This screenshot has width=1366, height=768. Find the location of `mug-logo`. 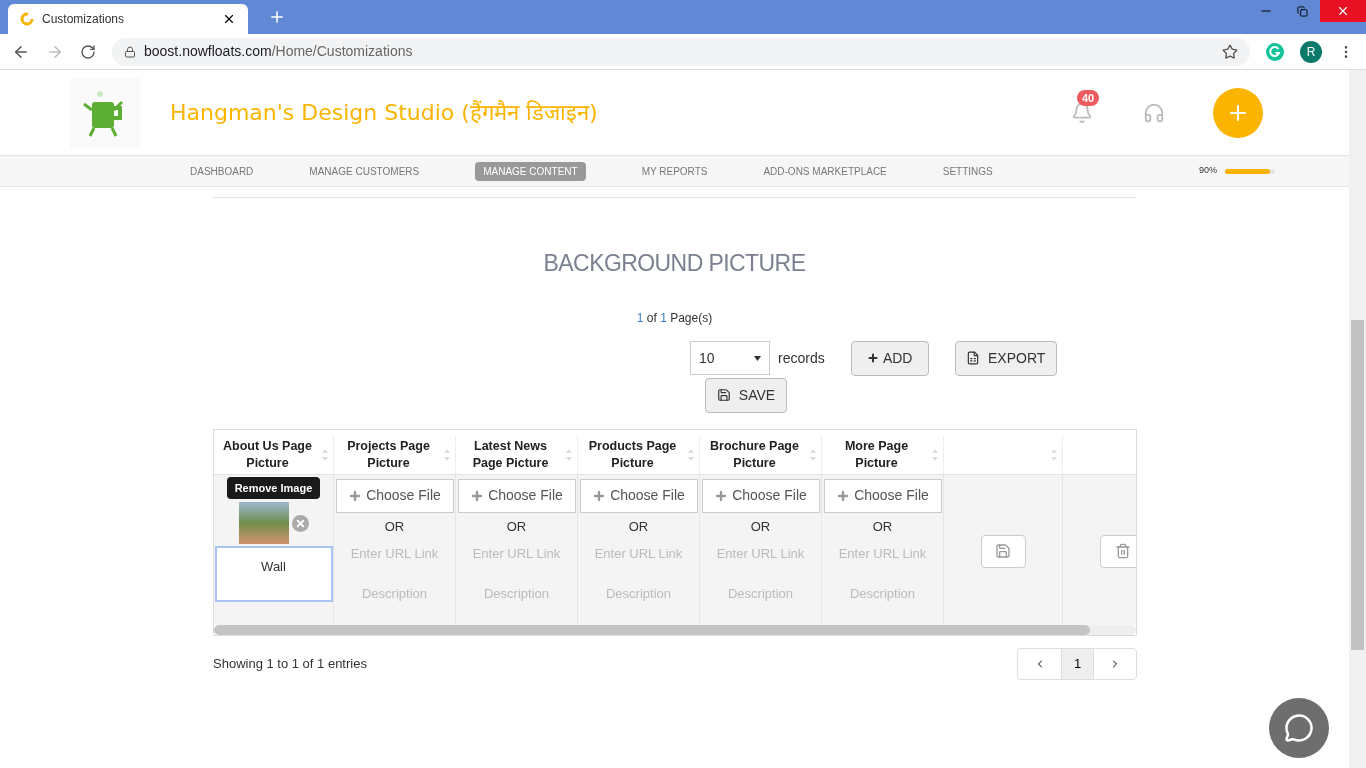

mug-logo is located at coordinates (105, 112).